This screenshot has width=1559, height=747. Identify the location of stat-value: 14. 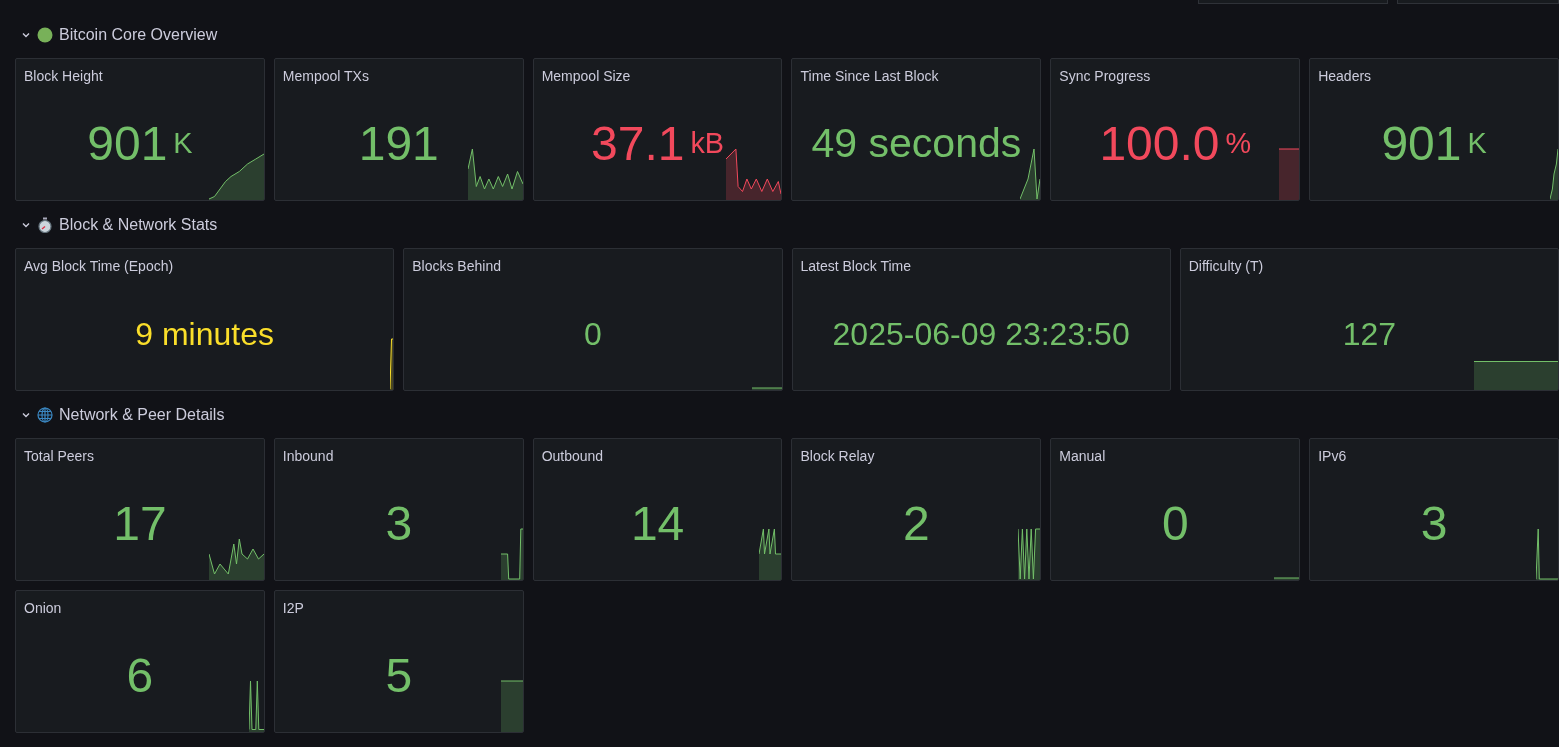
(657, 523).